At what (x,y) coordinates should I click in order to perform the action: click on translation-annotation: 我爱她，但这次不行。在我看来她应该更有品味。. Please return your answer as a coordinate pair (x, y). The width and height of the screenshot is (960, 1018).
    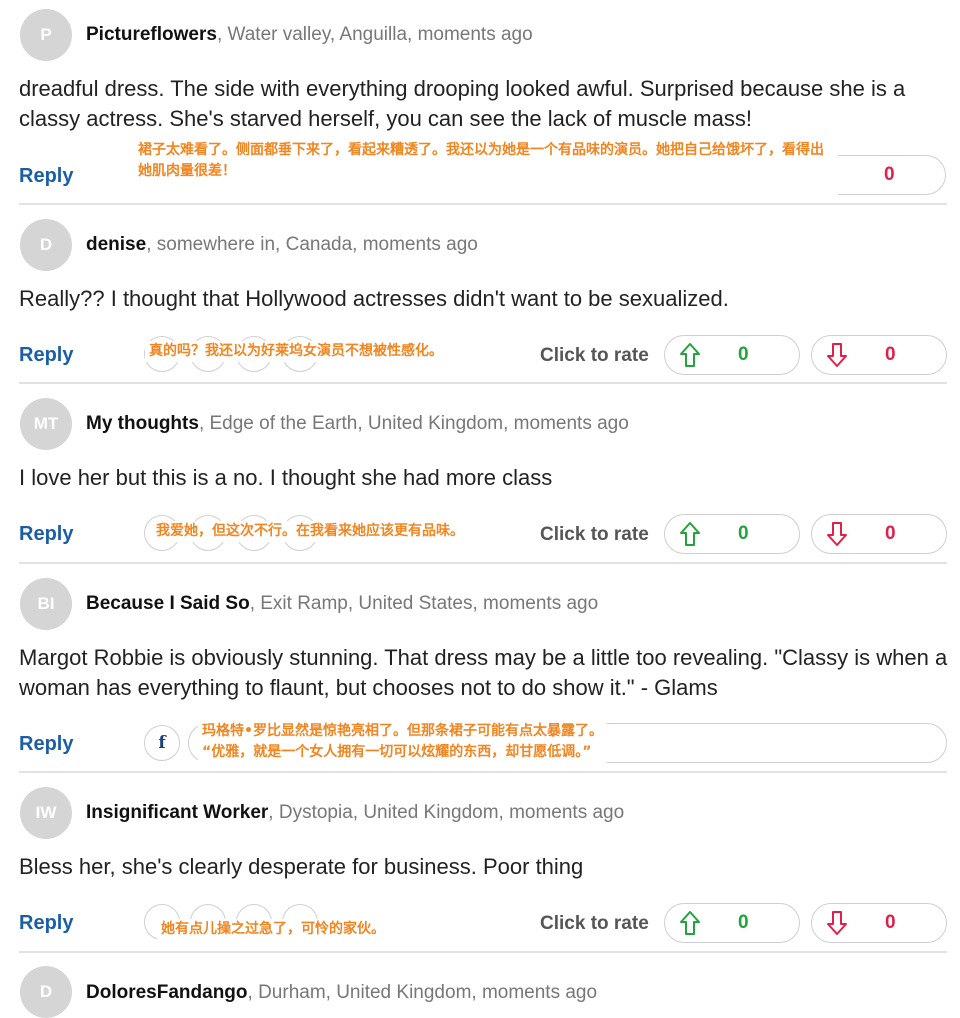
    Looking at the image, I should click on (310, 531).